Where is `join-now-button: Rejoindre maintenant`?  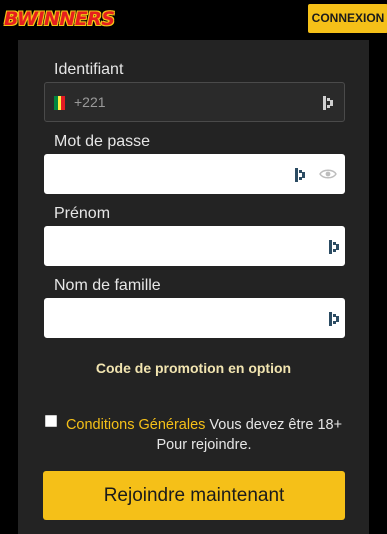
join-now-button: Rejoindre maintenant is located at coordinates (194, 495).